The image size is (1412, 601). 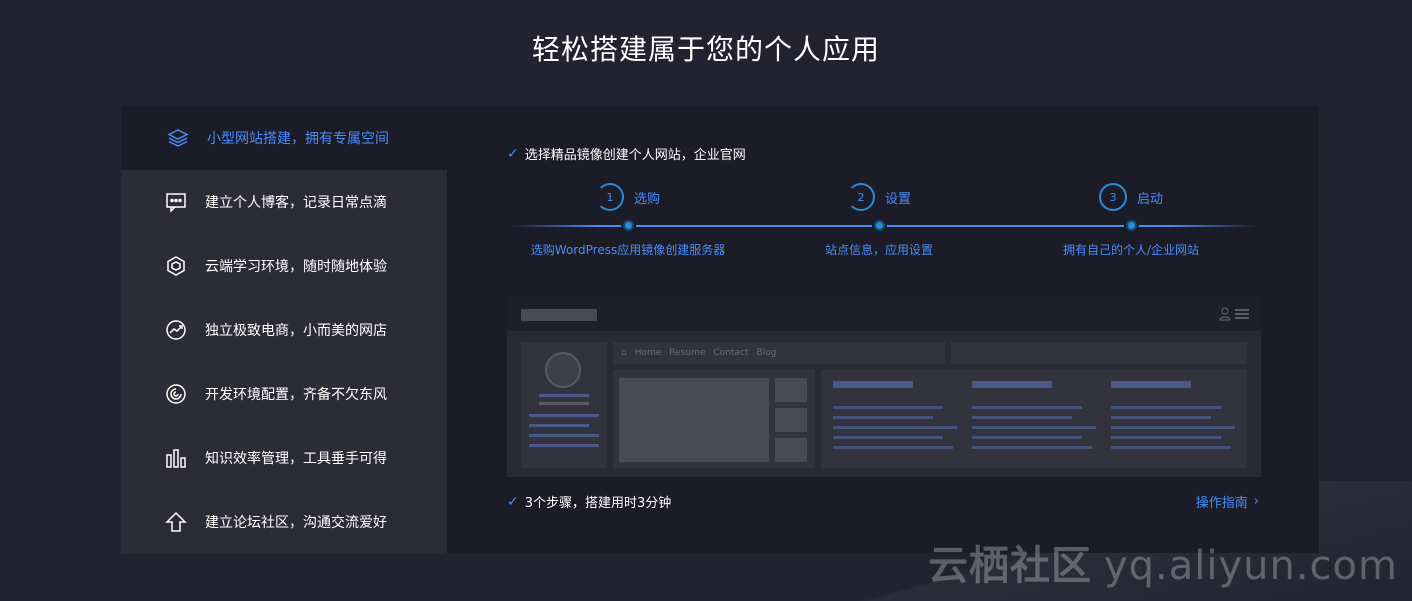 I want to click on summary: ✓ 3个步骤，搭建用时3分钟, so click(x=589, y=502).